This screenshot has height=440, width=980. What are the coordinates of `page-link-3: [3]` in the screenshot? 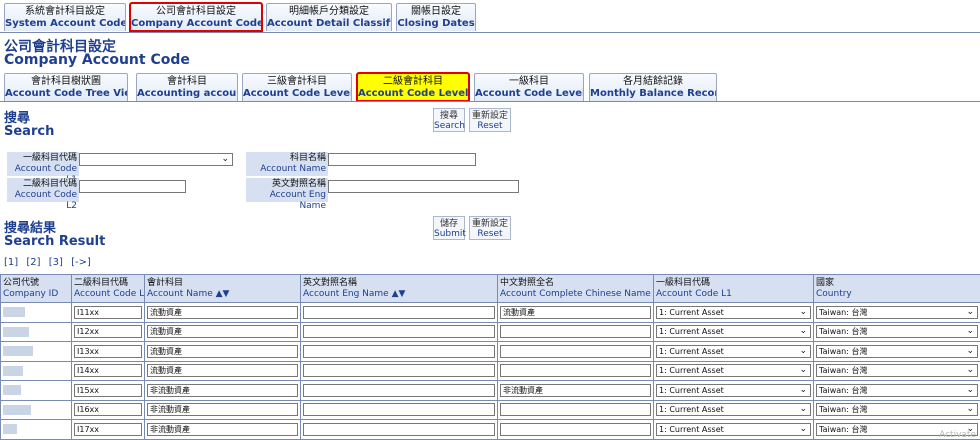 It's located at (56, 262).